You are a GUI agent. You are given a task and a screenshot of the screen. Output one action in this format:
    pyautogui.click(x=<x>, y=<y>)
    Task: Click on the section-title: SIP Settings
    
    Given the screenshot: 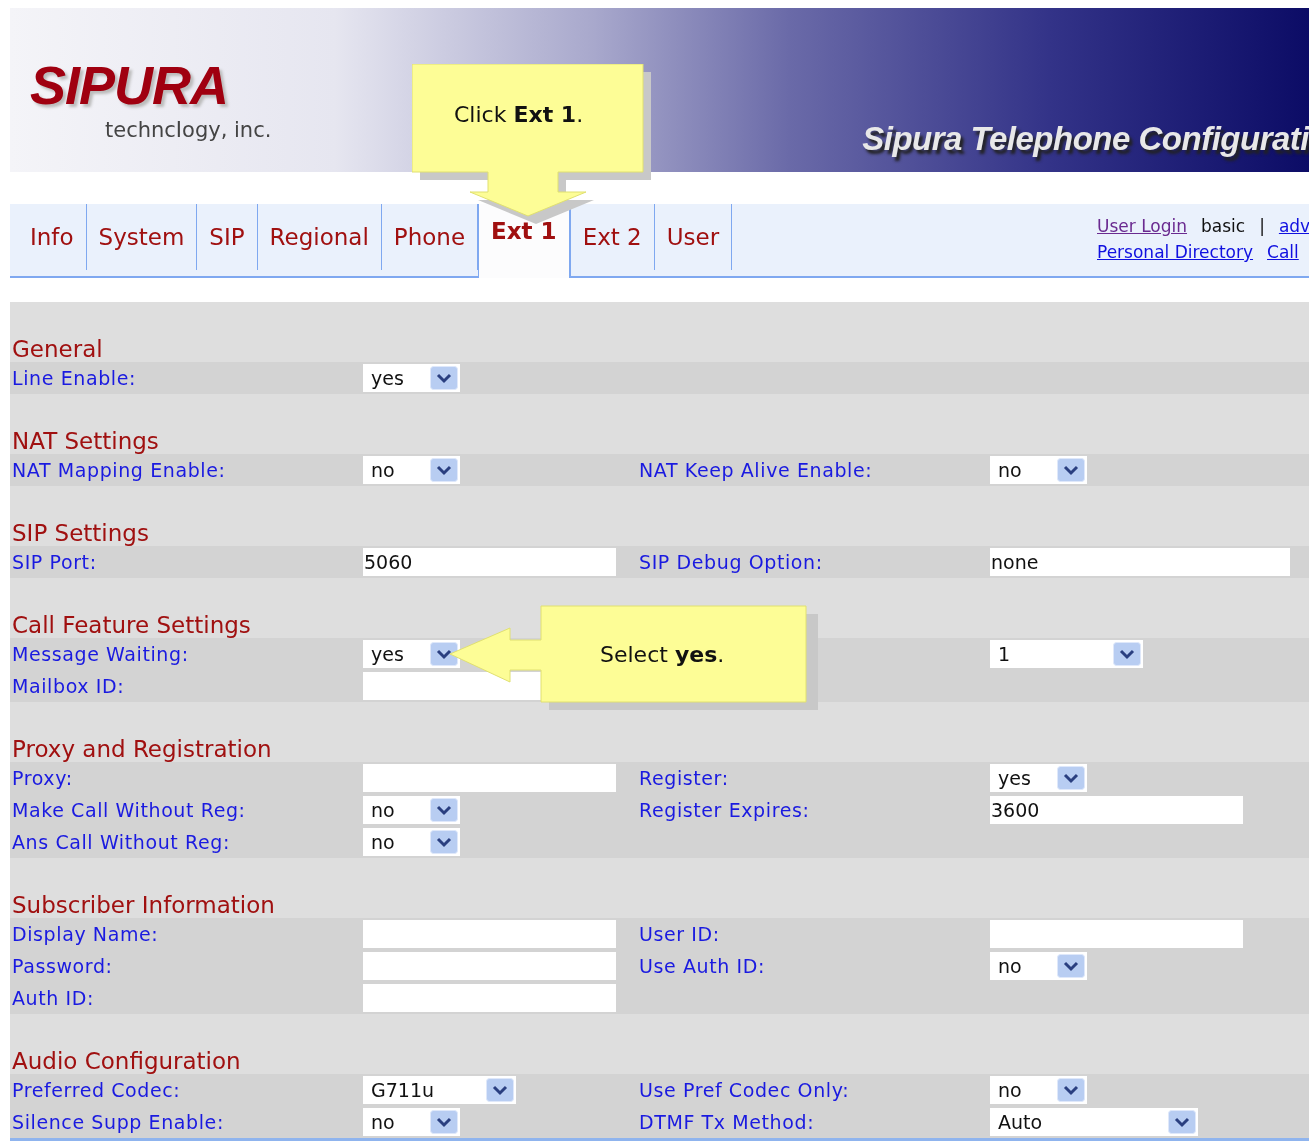 What is the action you would take?
    pyautogui.click(x=80, y=532)
    